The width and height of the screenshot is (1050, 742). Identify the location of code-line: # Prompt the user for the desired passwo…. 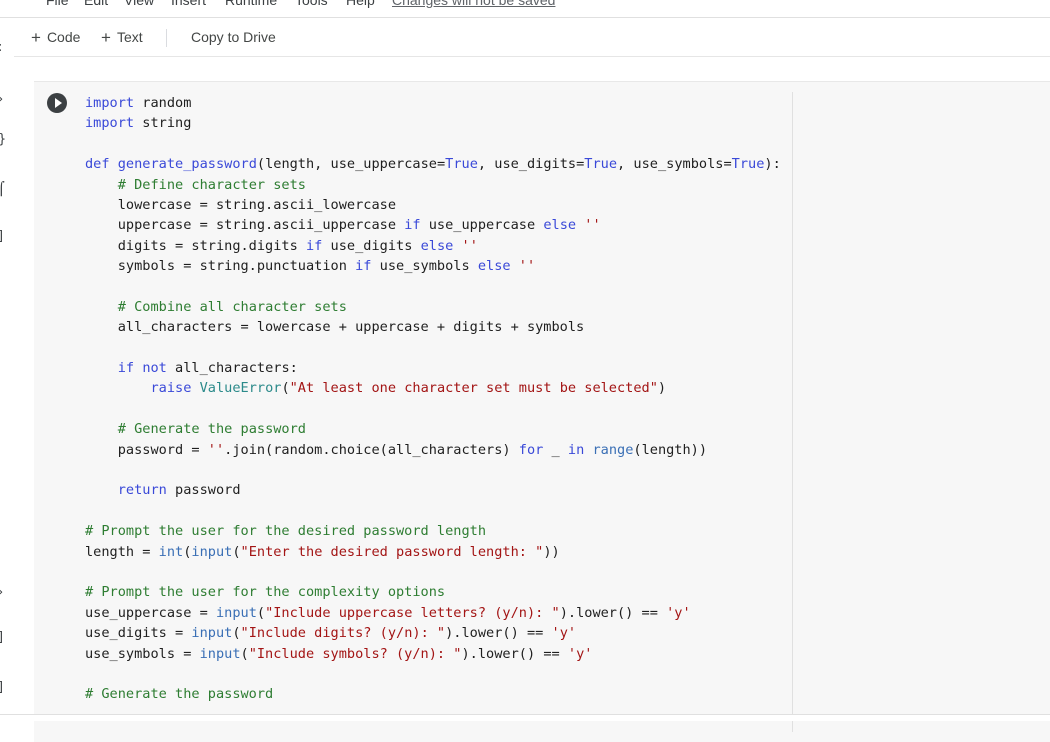
(433, 531).